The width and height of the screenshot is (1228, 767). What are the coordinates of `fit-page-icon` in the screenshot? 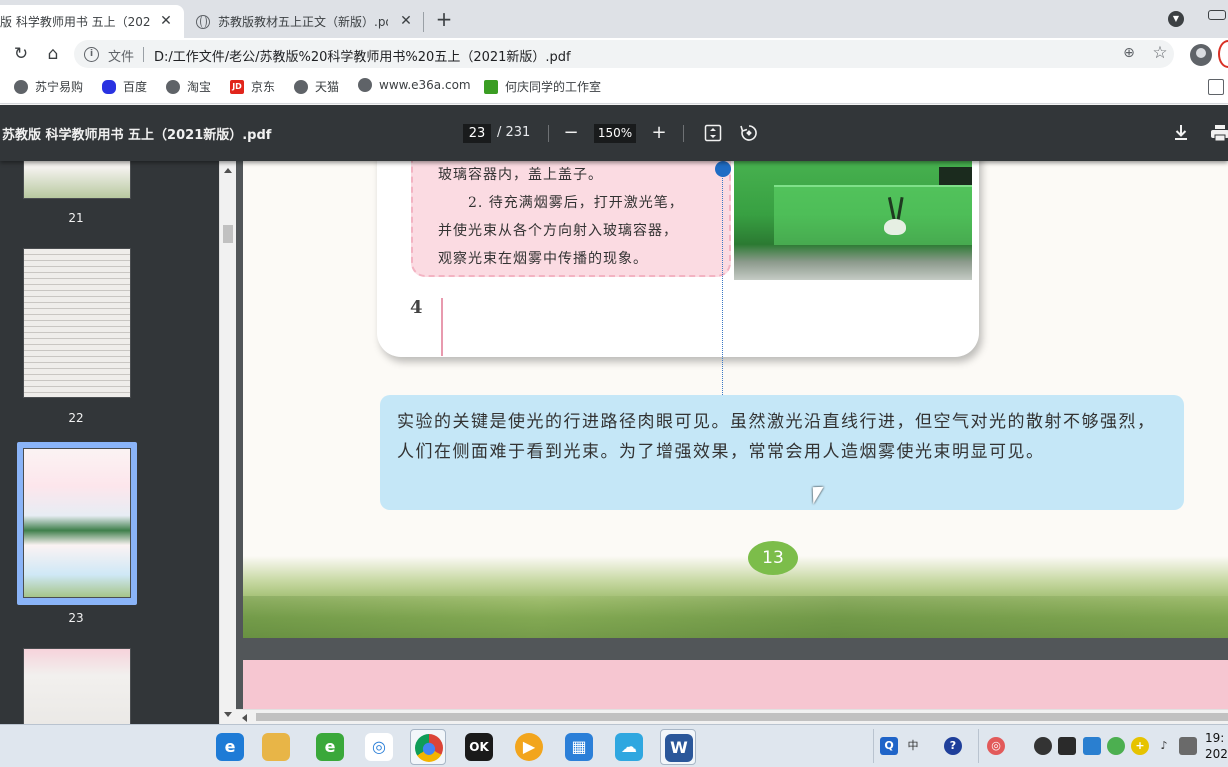 It's located at (713, 133).